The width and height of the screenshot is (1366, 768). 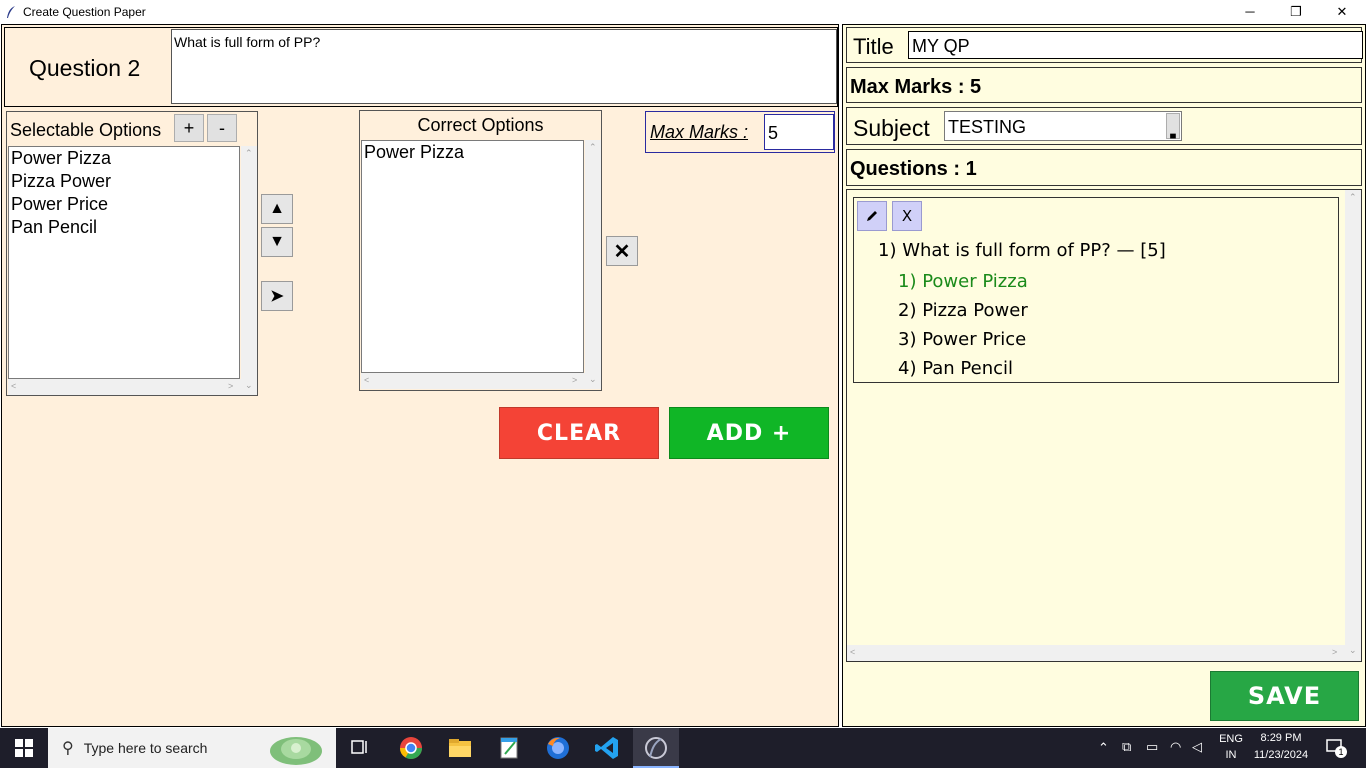 What do you see at coordinates (593, 264) in the screenshot?
I see `correct-vertical-scrollbar: ⌃ ⌄` at bounding box center [593, 264].